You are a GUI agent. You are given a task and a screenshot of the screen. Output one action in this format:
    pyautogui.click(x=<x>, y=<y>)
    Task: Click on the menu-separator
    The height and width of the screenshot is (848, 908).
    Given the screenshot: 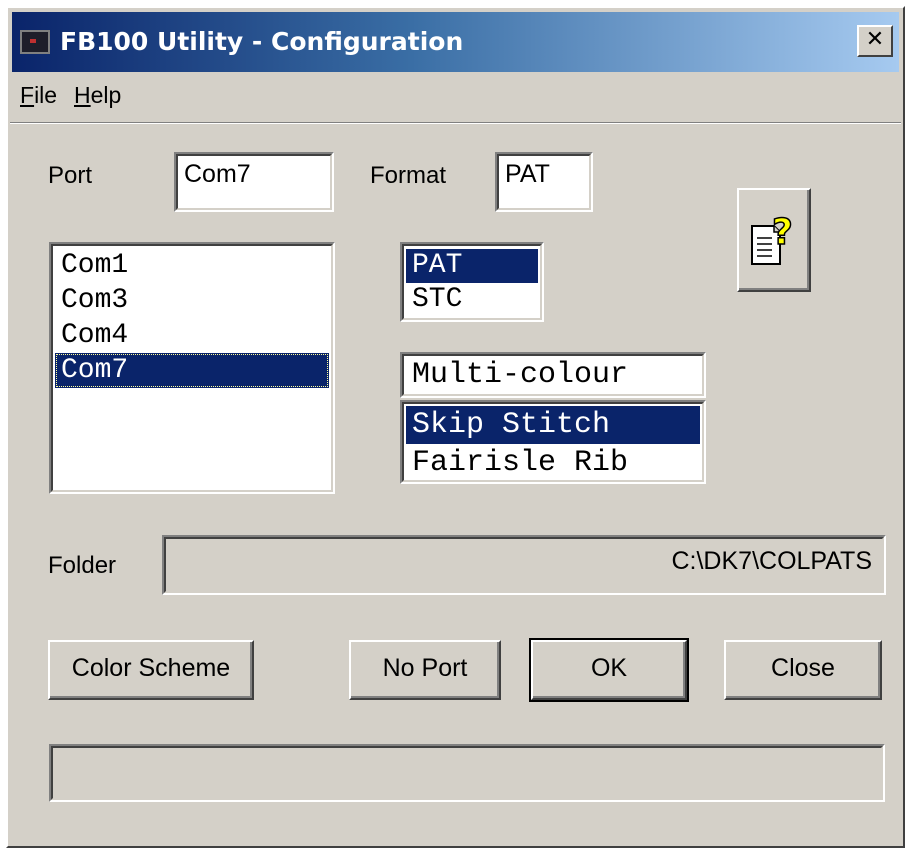 What is the action you would take?
    pyautogui.click(x=455, y=123)
    